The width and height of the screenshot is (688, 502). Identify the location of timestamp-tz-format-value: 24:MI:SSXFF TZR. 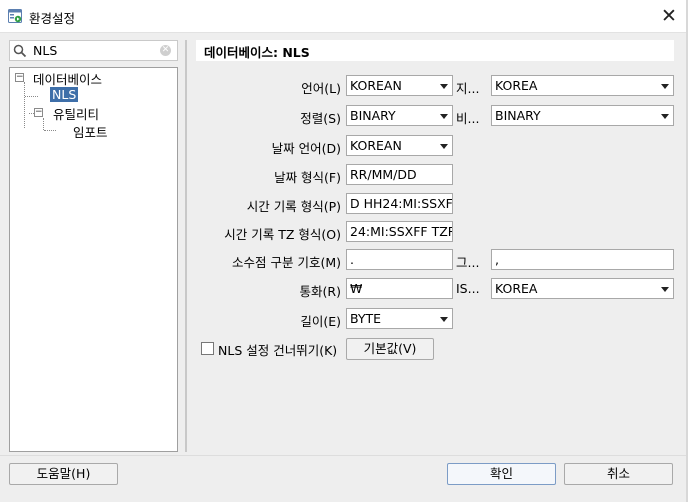
(401, 231).